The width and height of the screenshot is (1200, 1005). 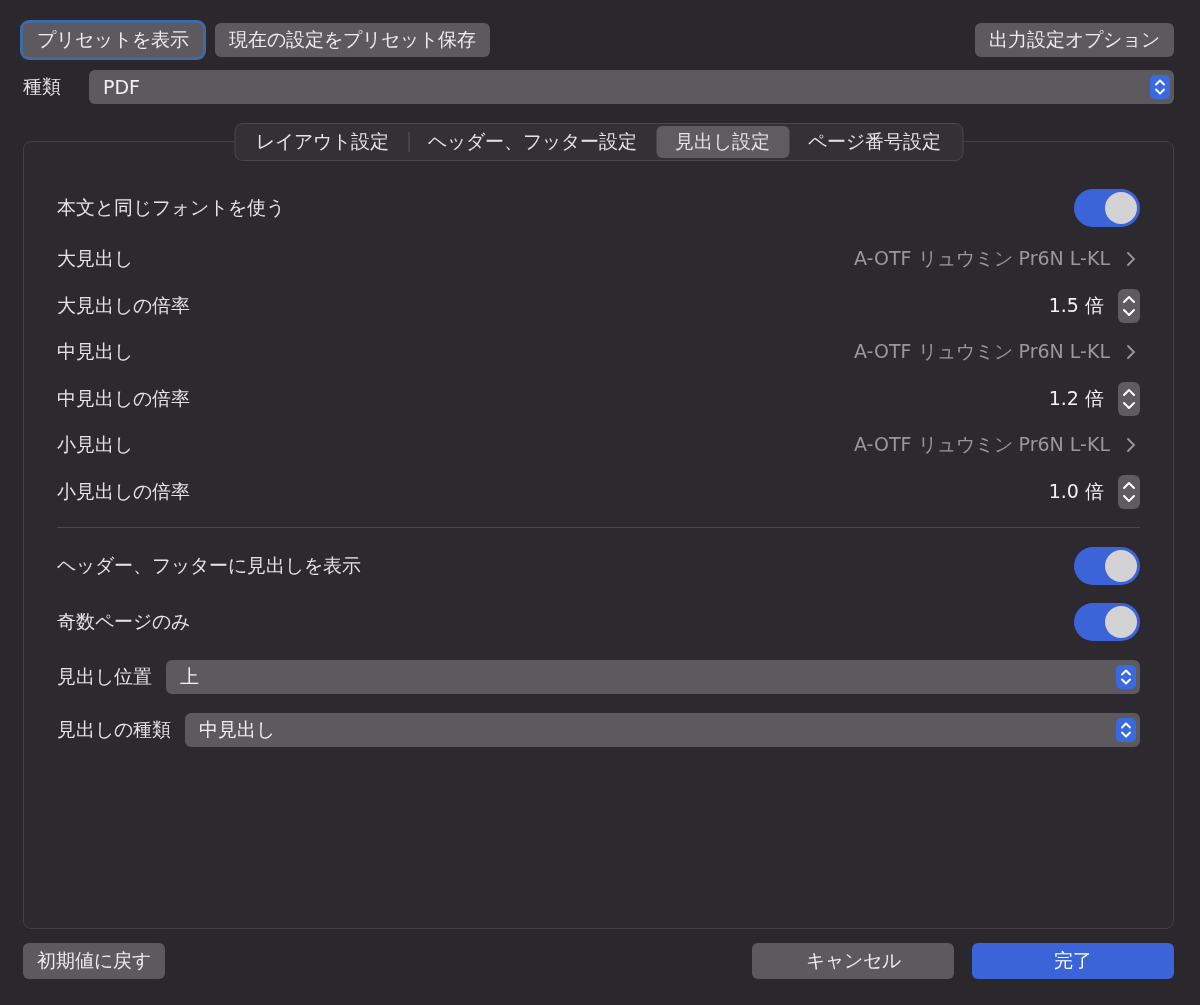 What do you see at coordinates (352, 40) in the screenshot?
I see `preset-button: 現在の設定をプリセット保存` at bounding box center [352, 40].